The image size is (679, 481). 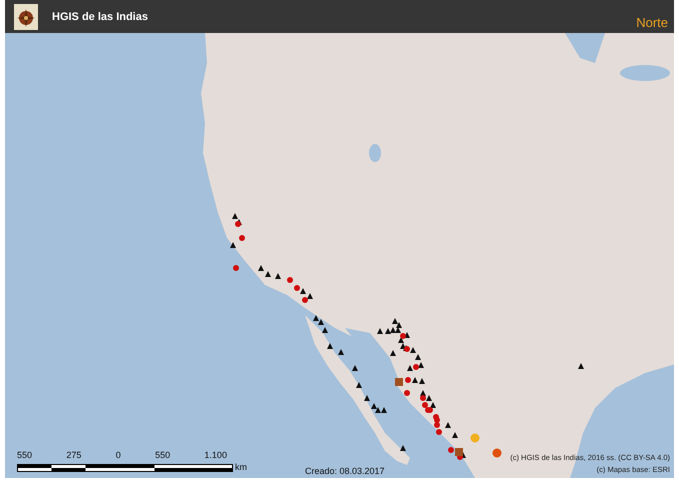 I want to click on scale-label: 1.100, so click(x=215, y=455).